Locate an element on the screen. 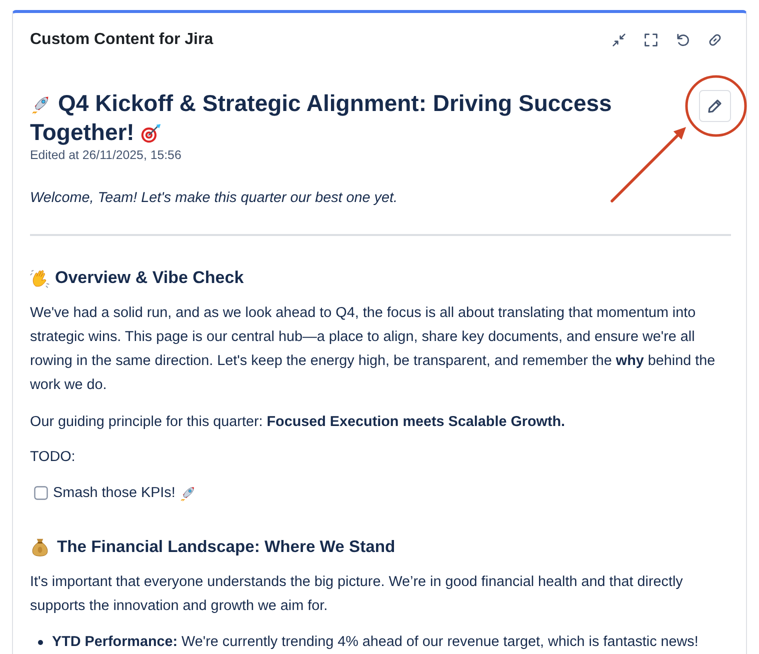 The width and height of the screenshot is (759, 654). fullscreen-icon is located at coordinates (651, 40).